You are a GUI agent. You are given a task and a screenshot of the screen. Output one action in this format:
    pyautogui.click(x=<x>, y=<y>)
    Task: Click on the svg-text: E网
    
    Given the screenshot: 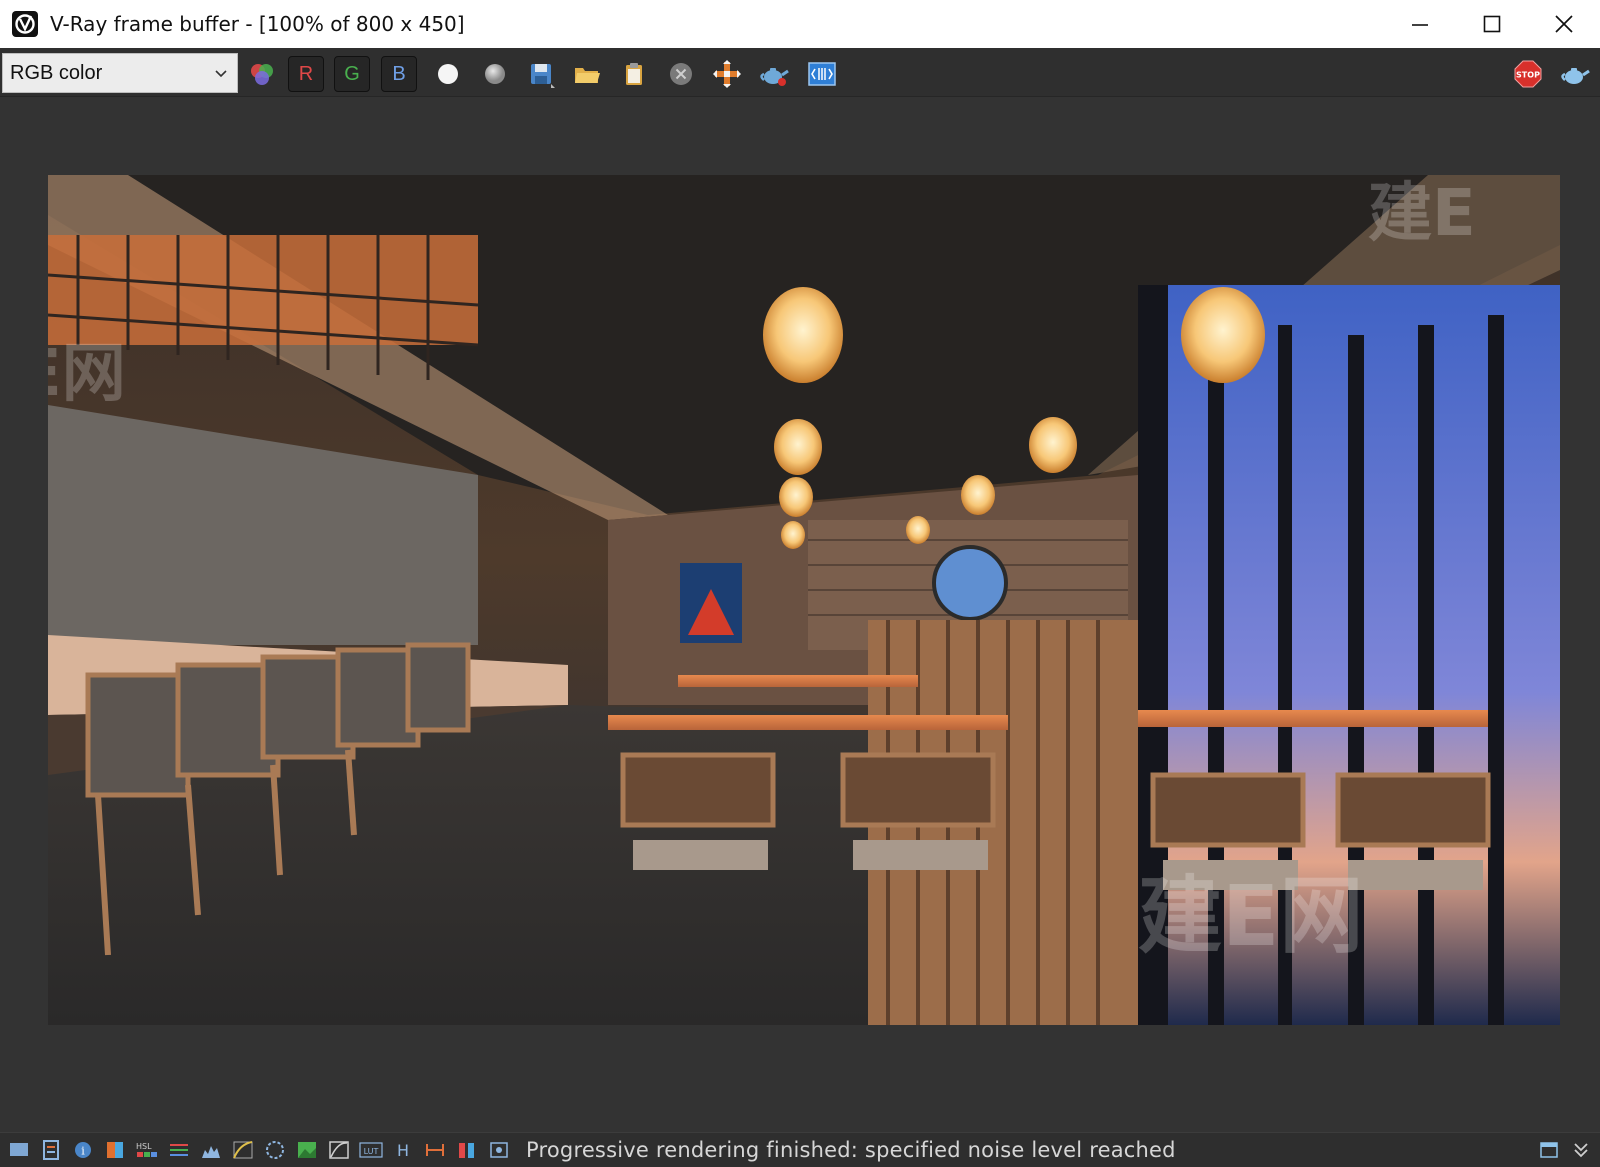 What is the action you would take?
    pyautogui.click(x=87, y=374)
    